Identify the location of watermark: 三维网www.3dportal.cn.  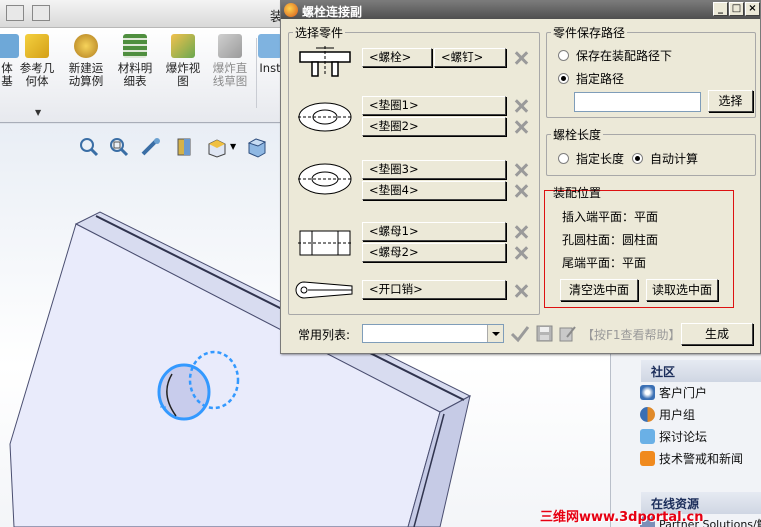
(622, 517).